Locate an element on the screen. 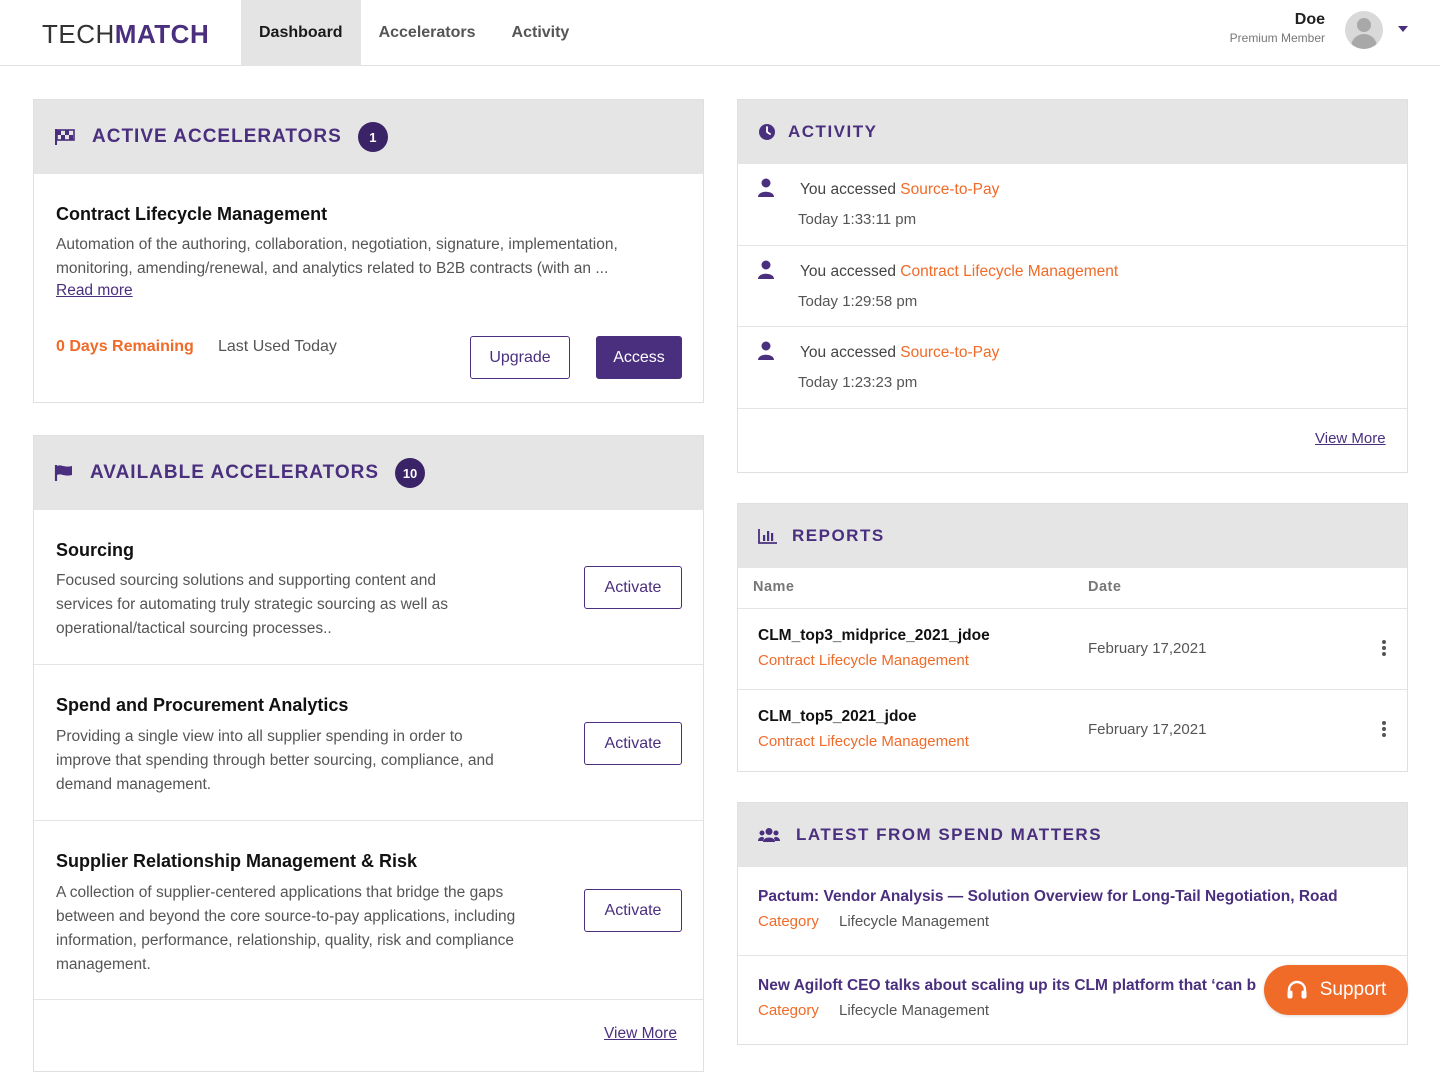  news-header: LATEST FROM SPEND MATTERS is located at coordinates (1072, 835).